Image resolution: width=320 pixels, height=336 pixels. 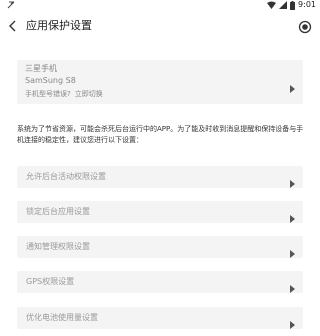 What do you see at coordinates (307, 4) in the screenshot?
I see `status-time: 9:01` at bounding box center [307, 4].